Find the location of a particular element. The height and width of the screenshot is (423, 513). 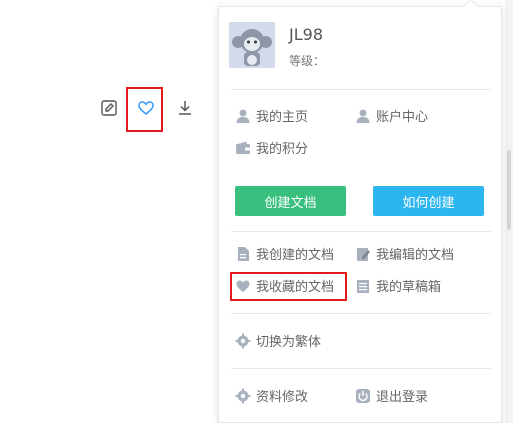

avatar is located at coordinates (252, 45).